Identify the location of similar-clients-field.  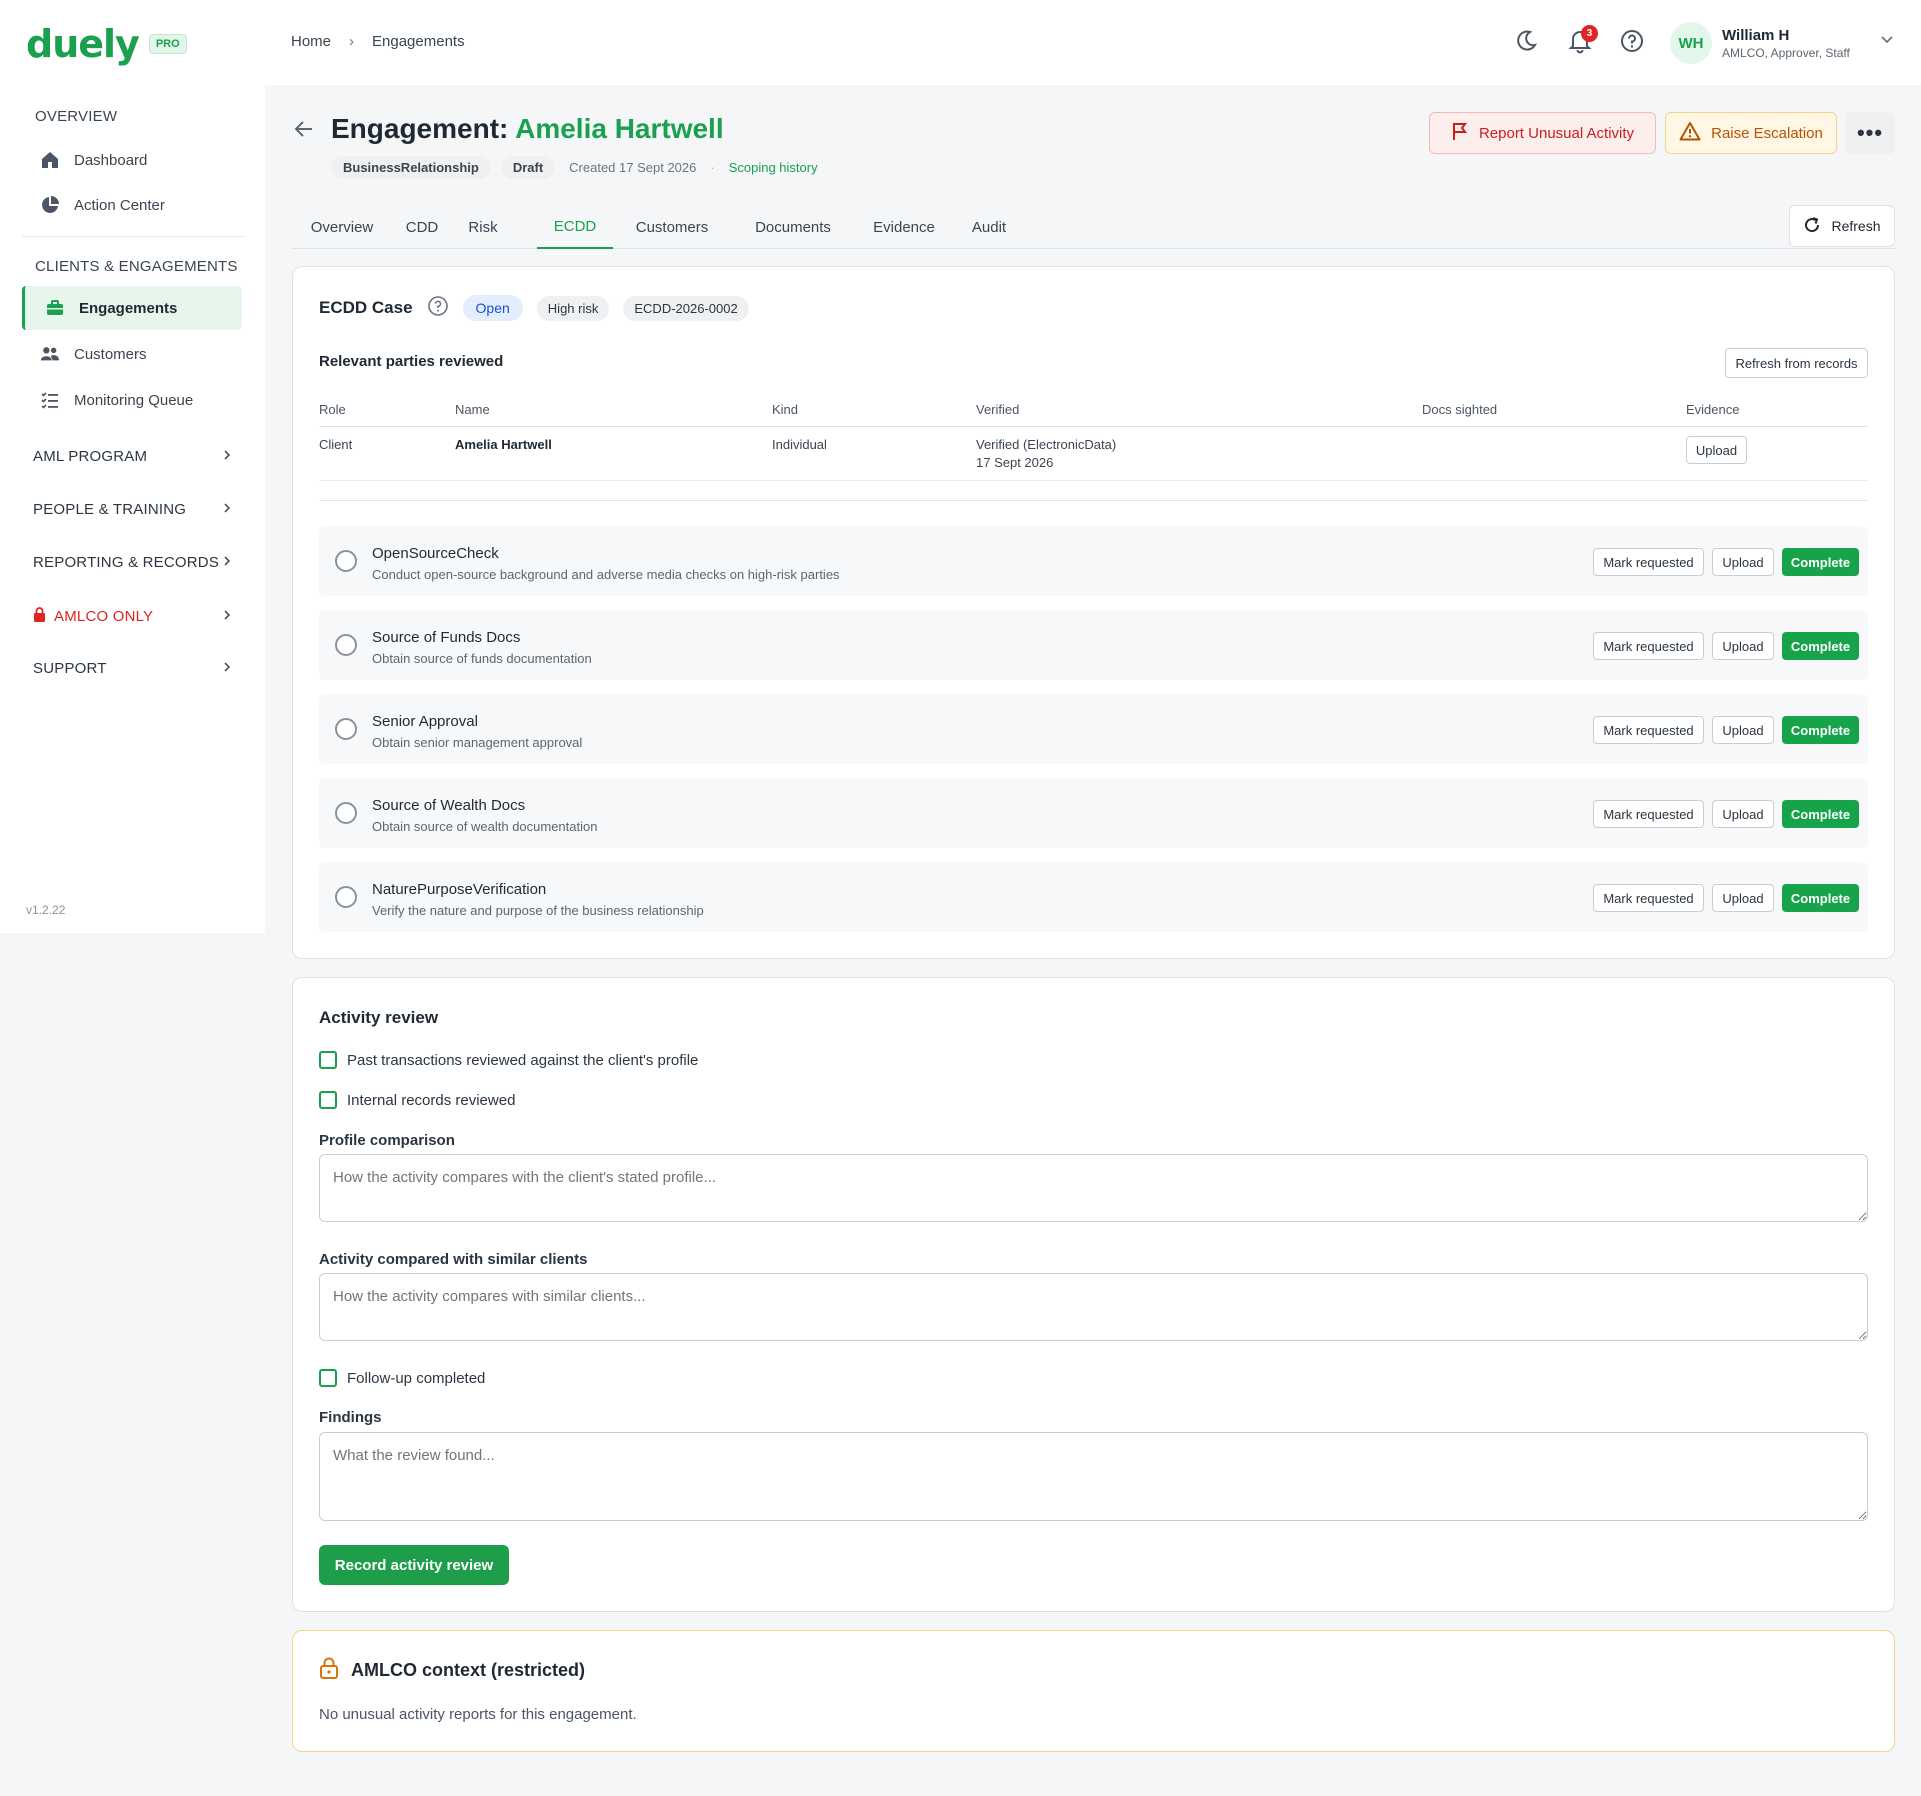
(1093, 1307).